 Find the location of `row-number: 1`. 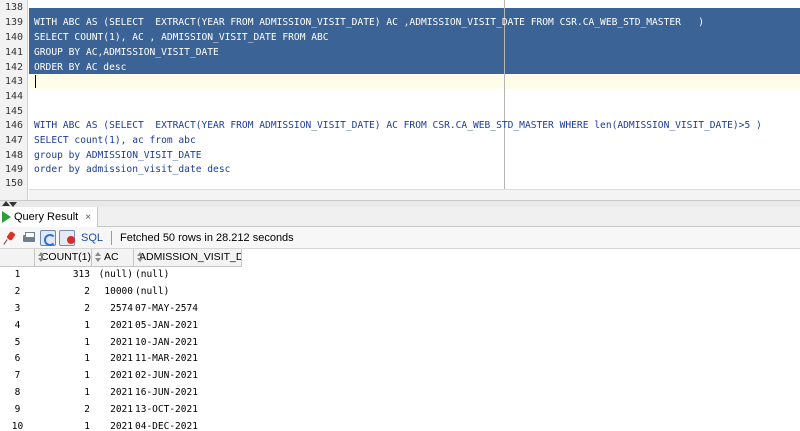

row-number: 1 is located at coordinates (17, 274).